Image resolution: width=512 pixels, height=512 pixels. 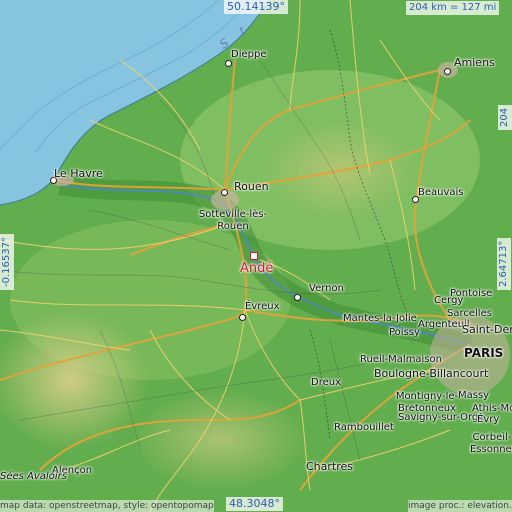 I want to click on place-label-ande: Andé, so click(x=256, y=268).